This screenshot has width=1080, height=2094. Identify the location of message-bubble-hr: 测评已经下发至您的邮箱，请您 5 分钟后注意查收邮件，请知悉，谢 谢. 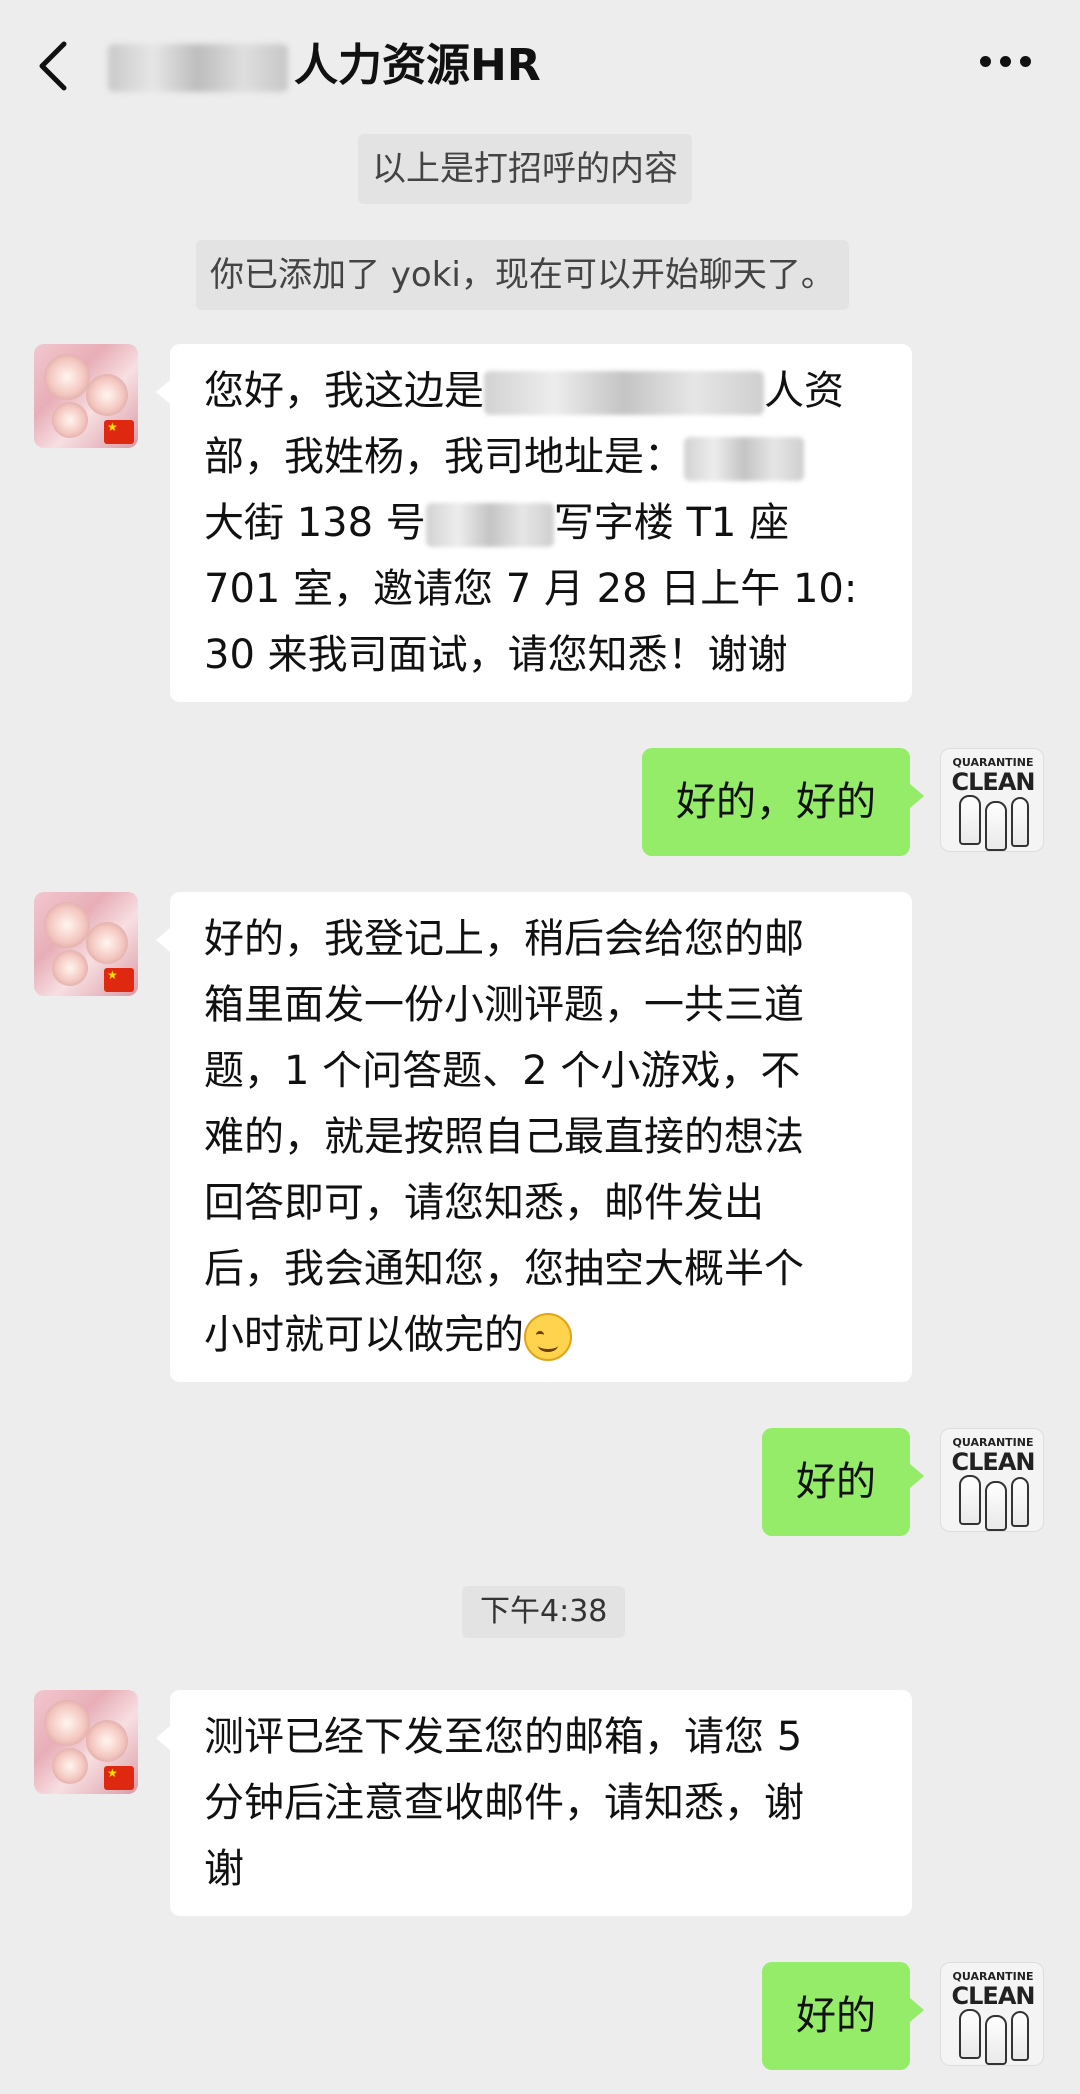
(534, 1803).